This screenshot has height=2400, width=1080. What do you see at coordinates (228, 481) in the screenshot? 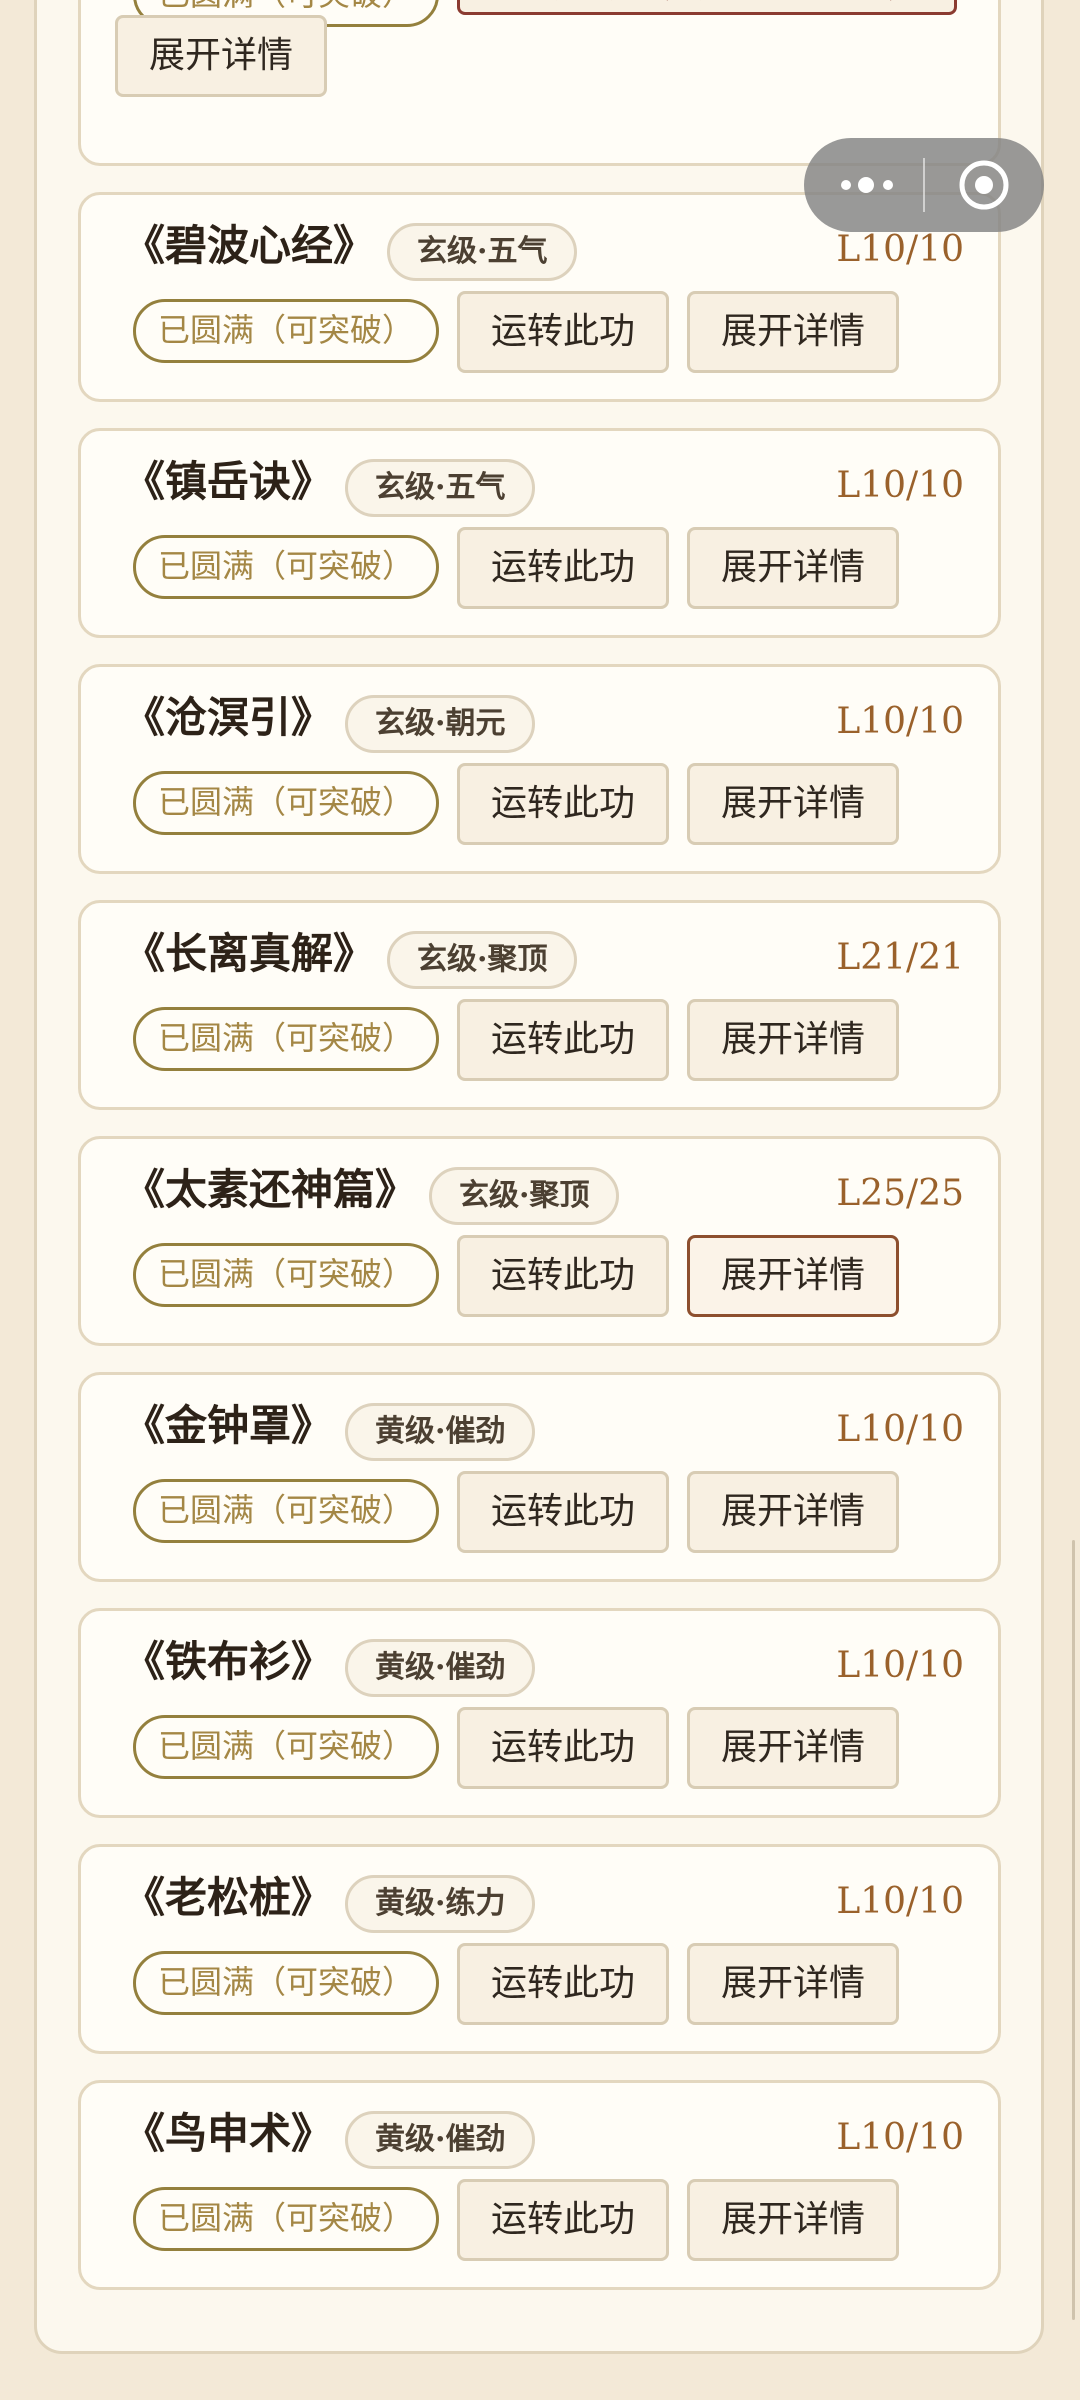
I see `technique-name: 《镇岳诀》` at bounding box center [228, 481].